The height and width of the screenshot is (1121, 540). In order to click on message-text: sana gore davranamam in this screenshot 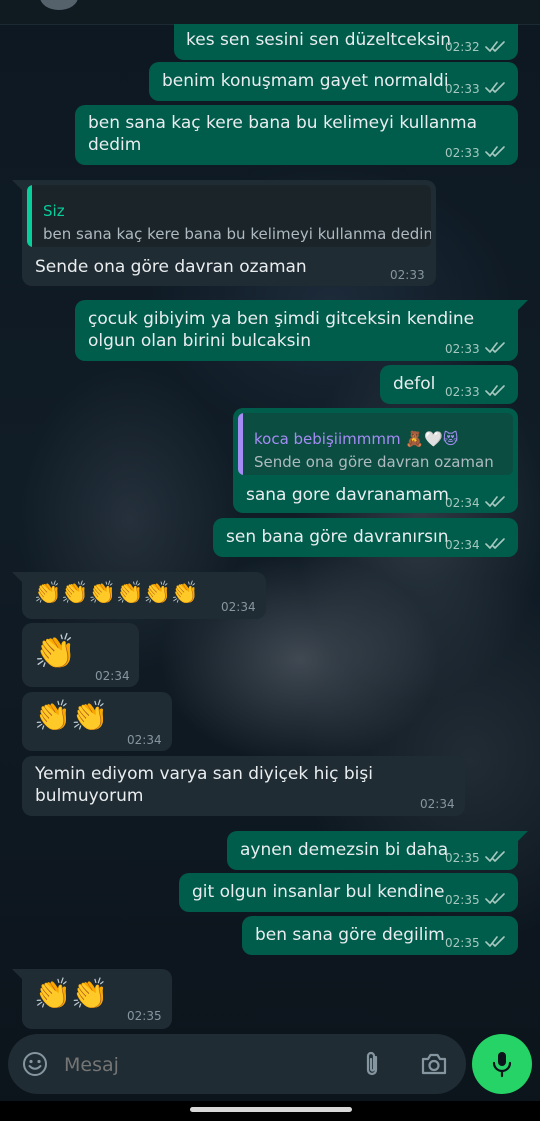, I will do `click(347, 495)`.